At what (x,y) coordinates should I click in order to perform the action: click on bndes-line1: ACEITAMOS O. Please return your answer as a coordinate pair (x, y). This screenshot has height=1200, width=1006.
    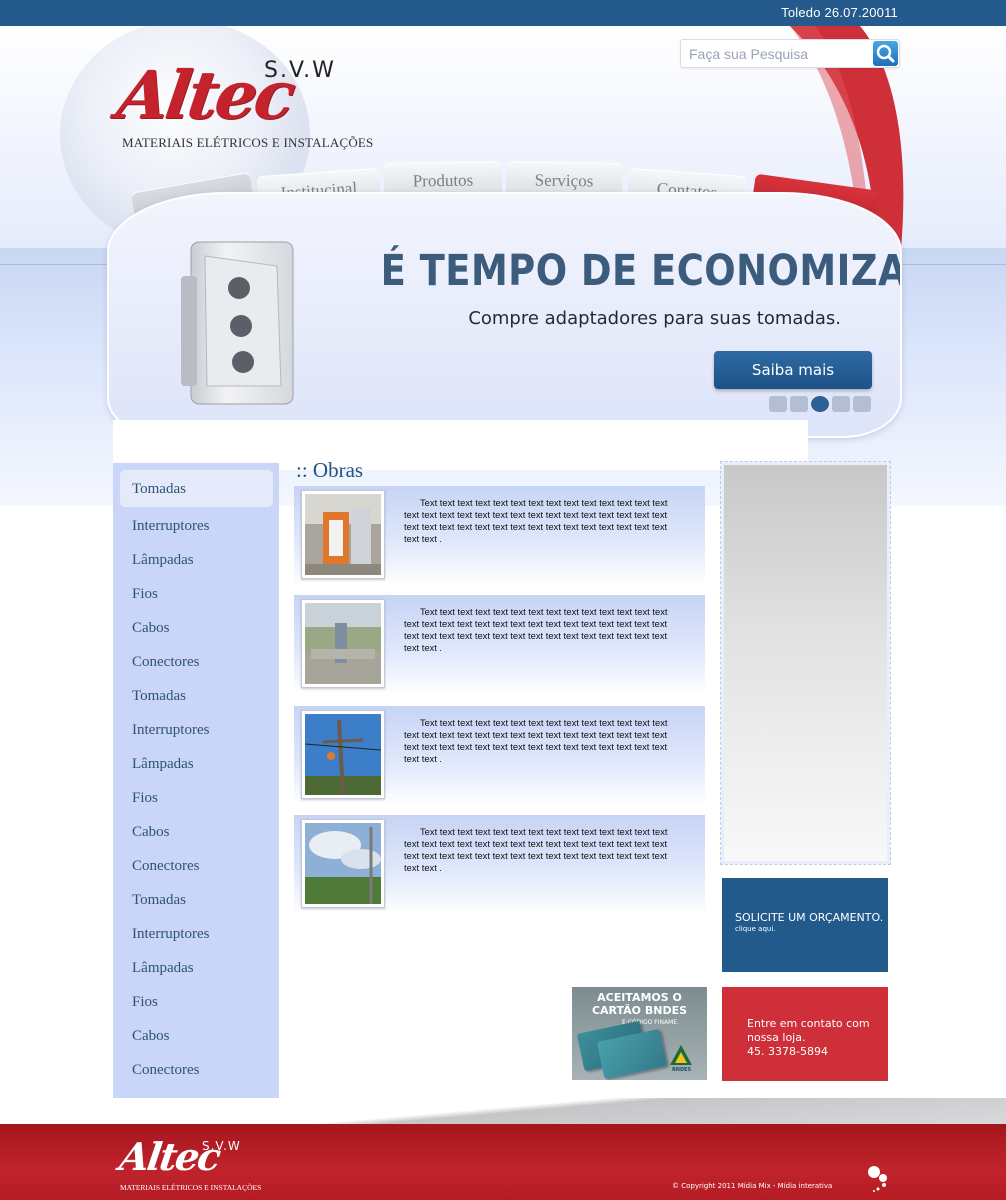
    Looking at the image, I should click on (639, 997).